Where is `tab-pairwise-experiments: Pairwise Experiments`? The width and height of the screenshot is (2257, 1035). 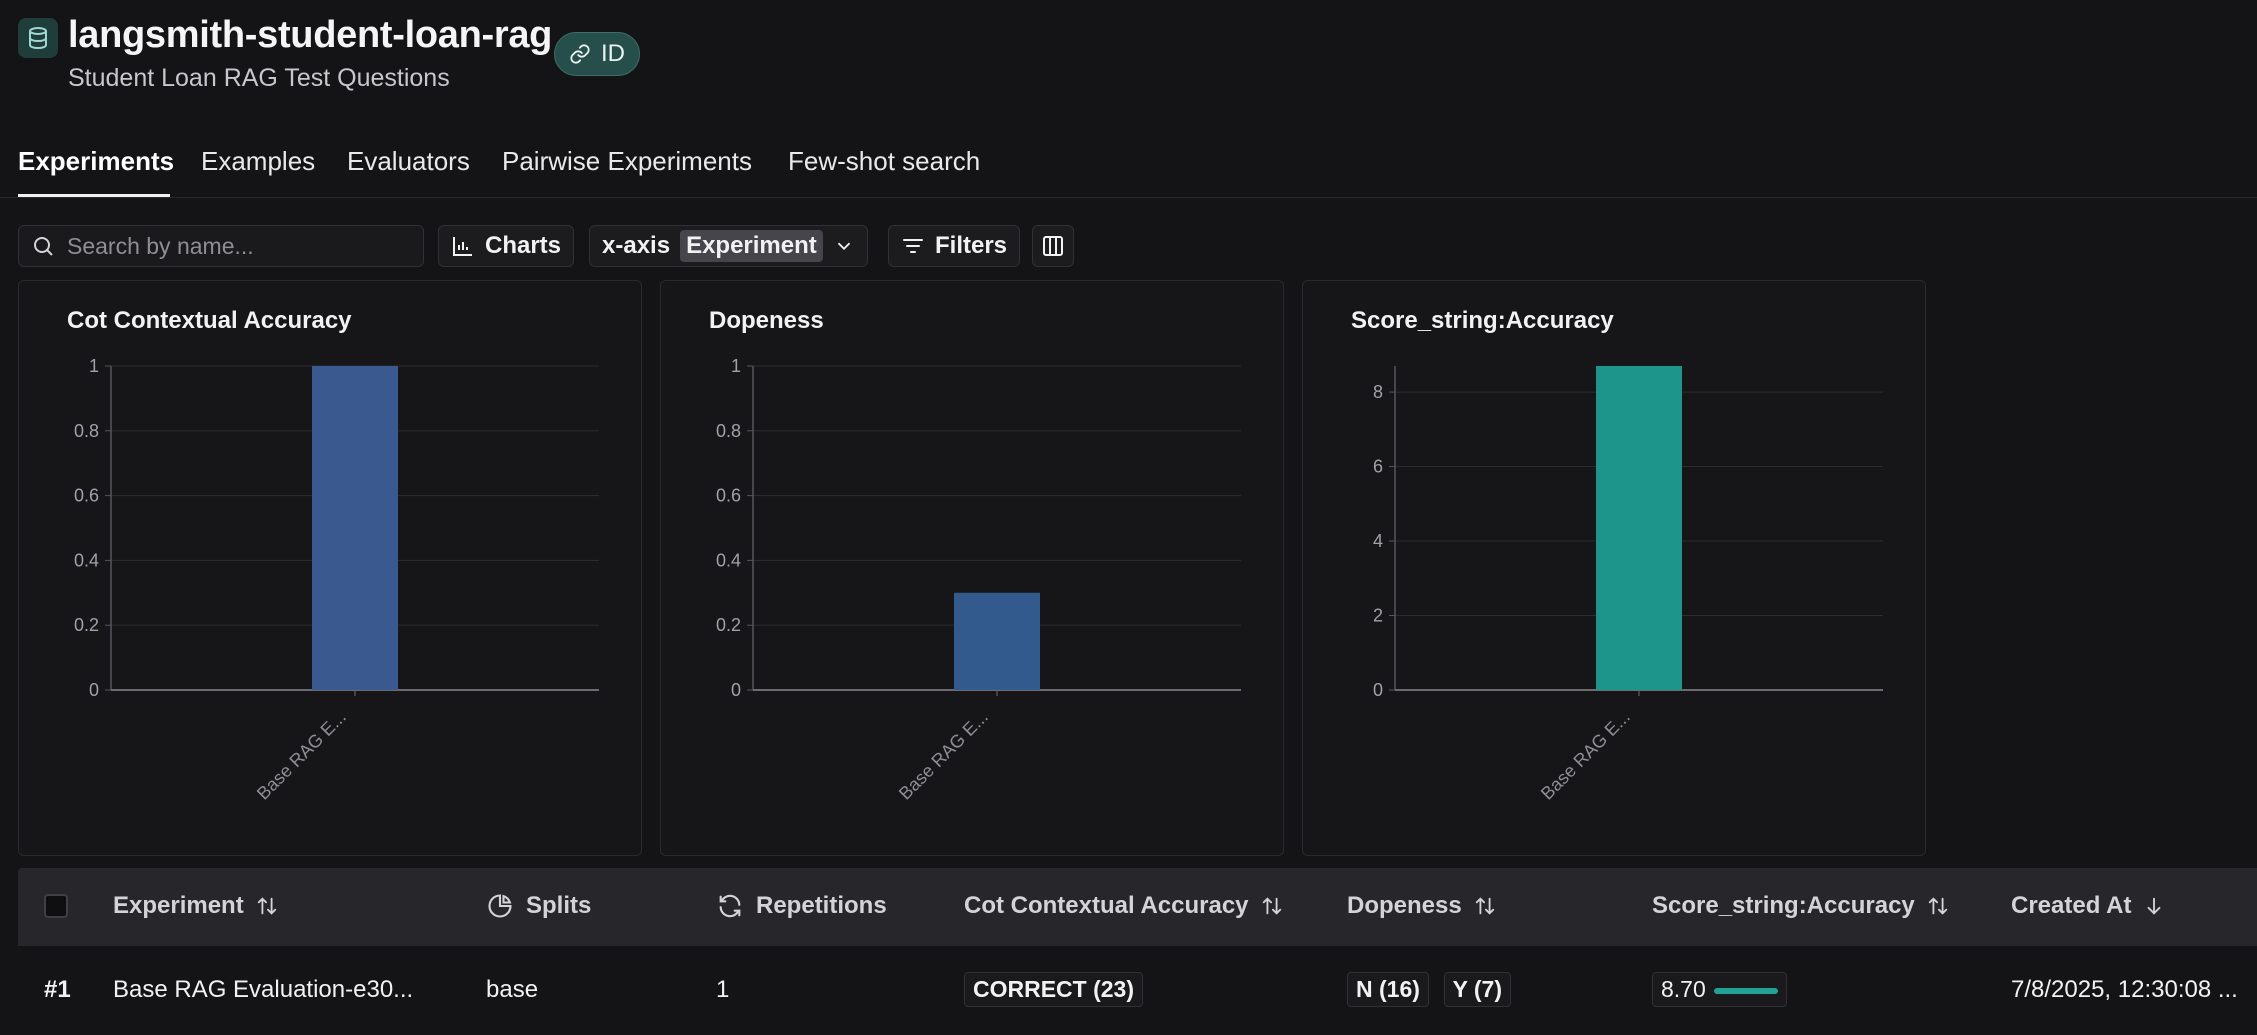 tab-pairwise-experiments: Pairwise Experiments is located at coordinates (627, 161).